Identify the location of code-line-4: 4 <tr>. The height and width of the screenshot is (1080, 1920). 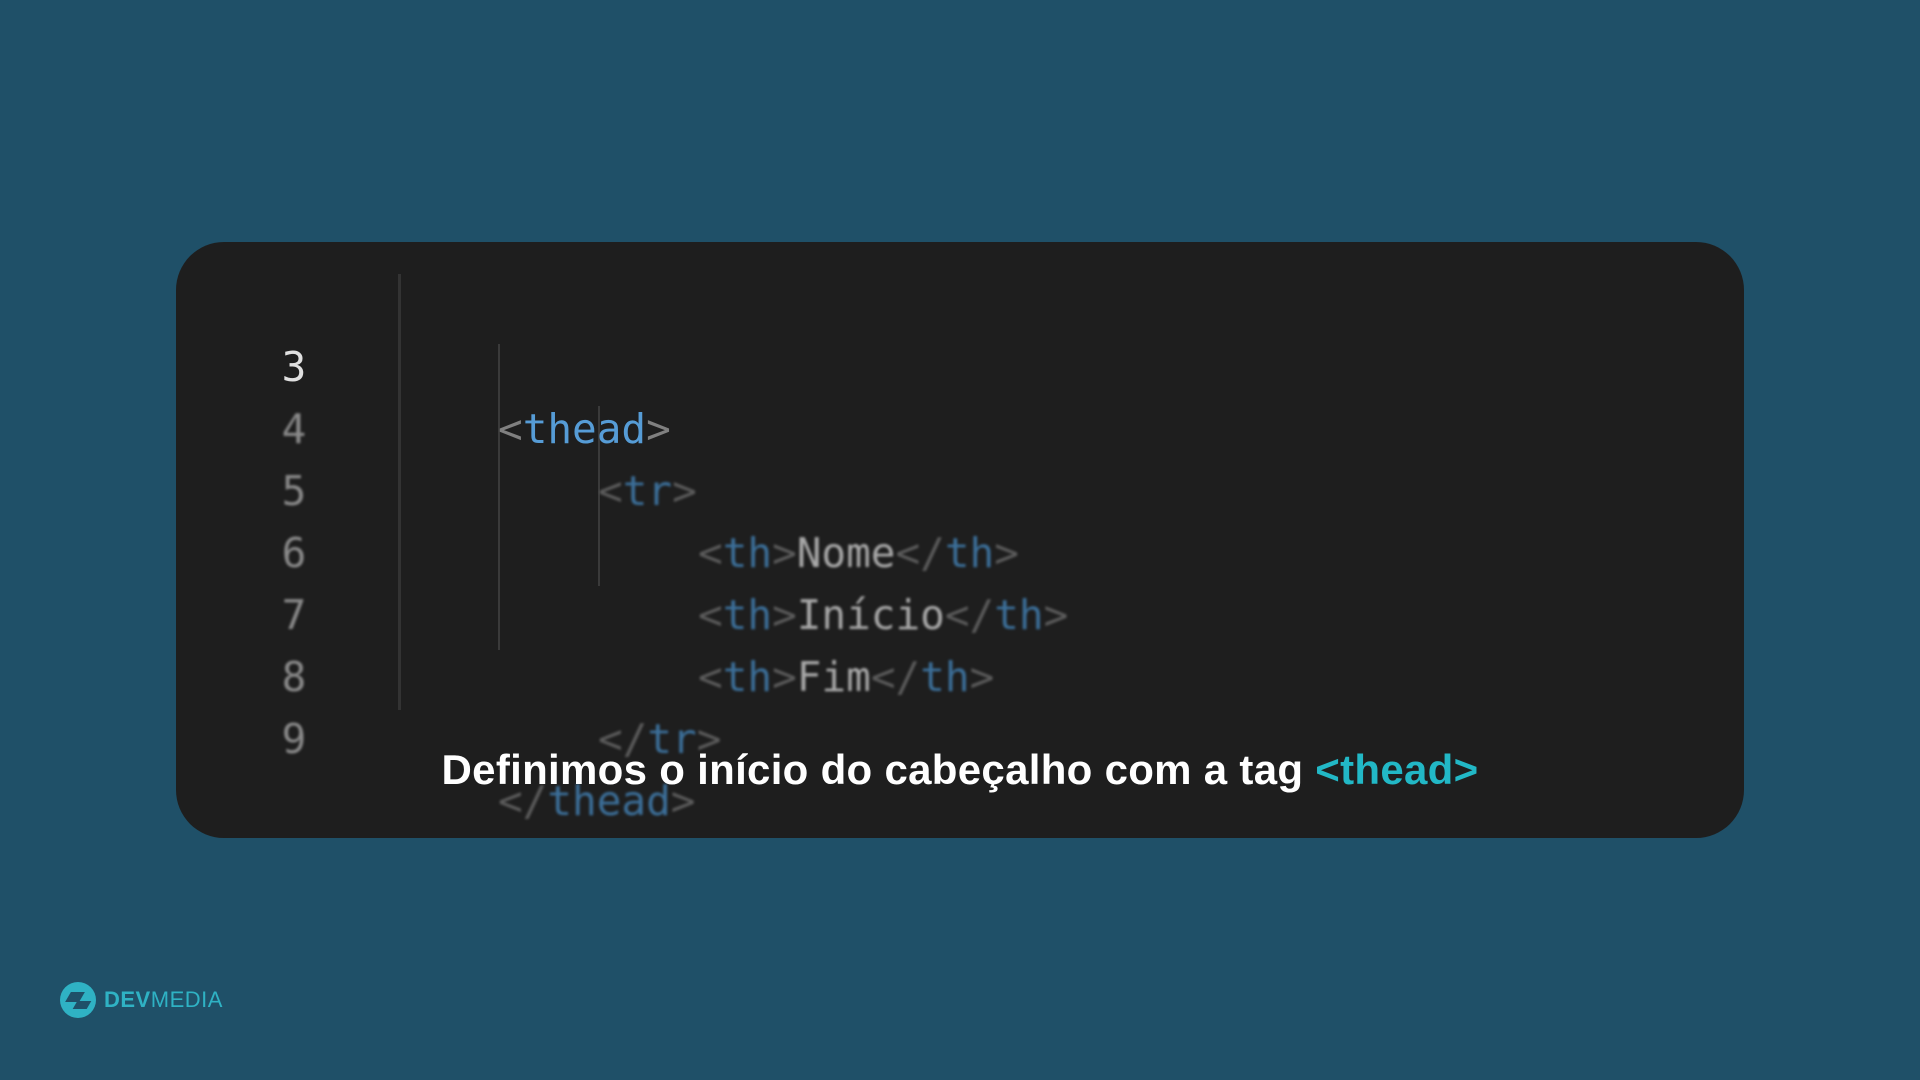
(436, 425).